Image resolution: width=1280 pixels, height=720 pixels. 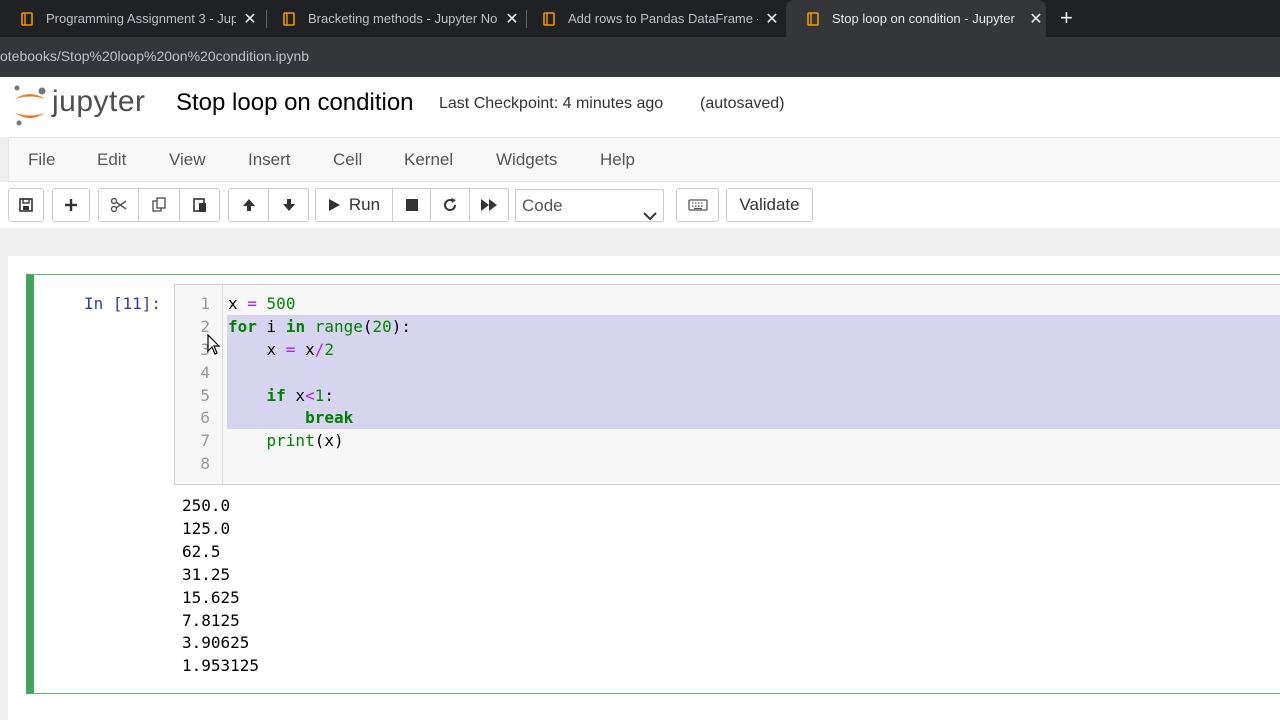 I want to click on plus-icon, so click(x=71, y=205).